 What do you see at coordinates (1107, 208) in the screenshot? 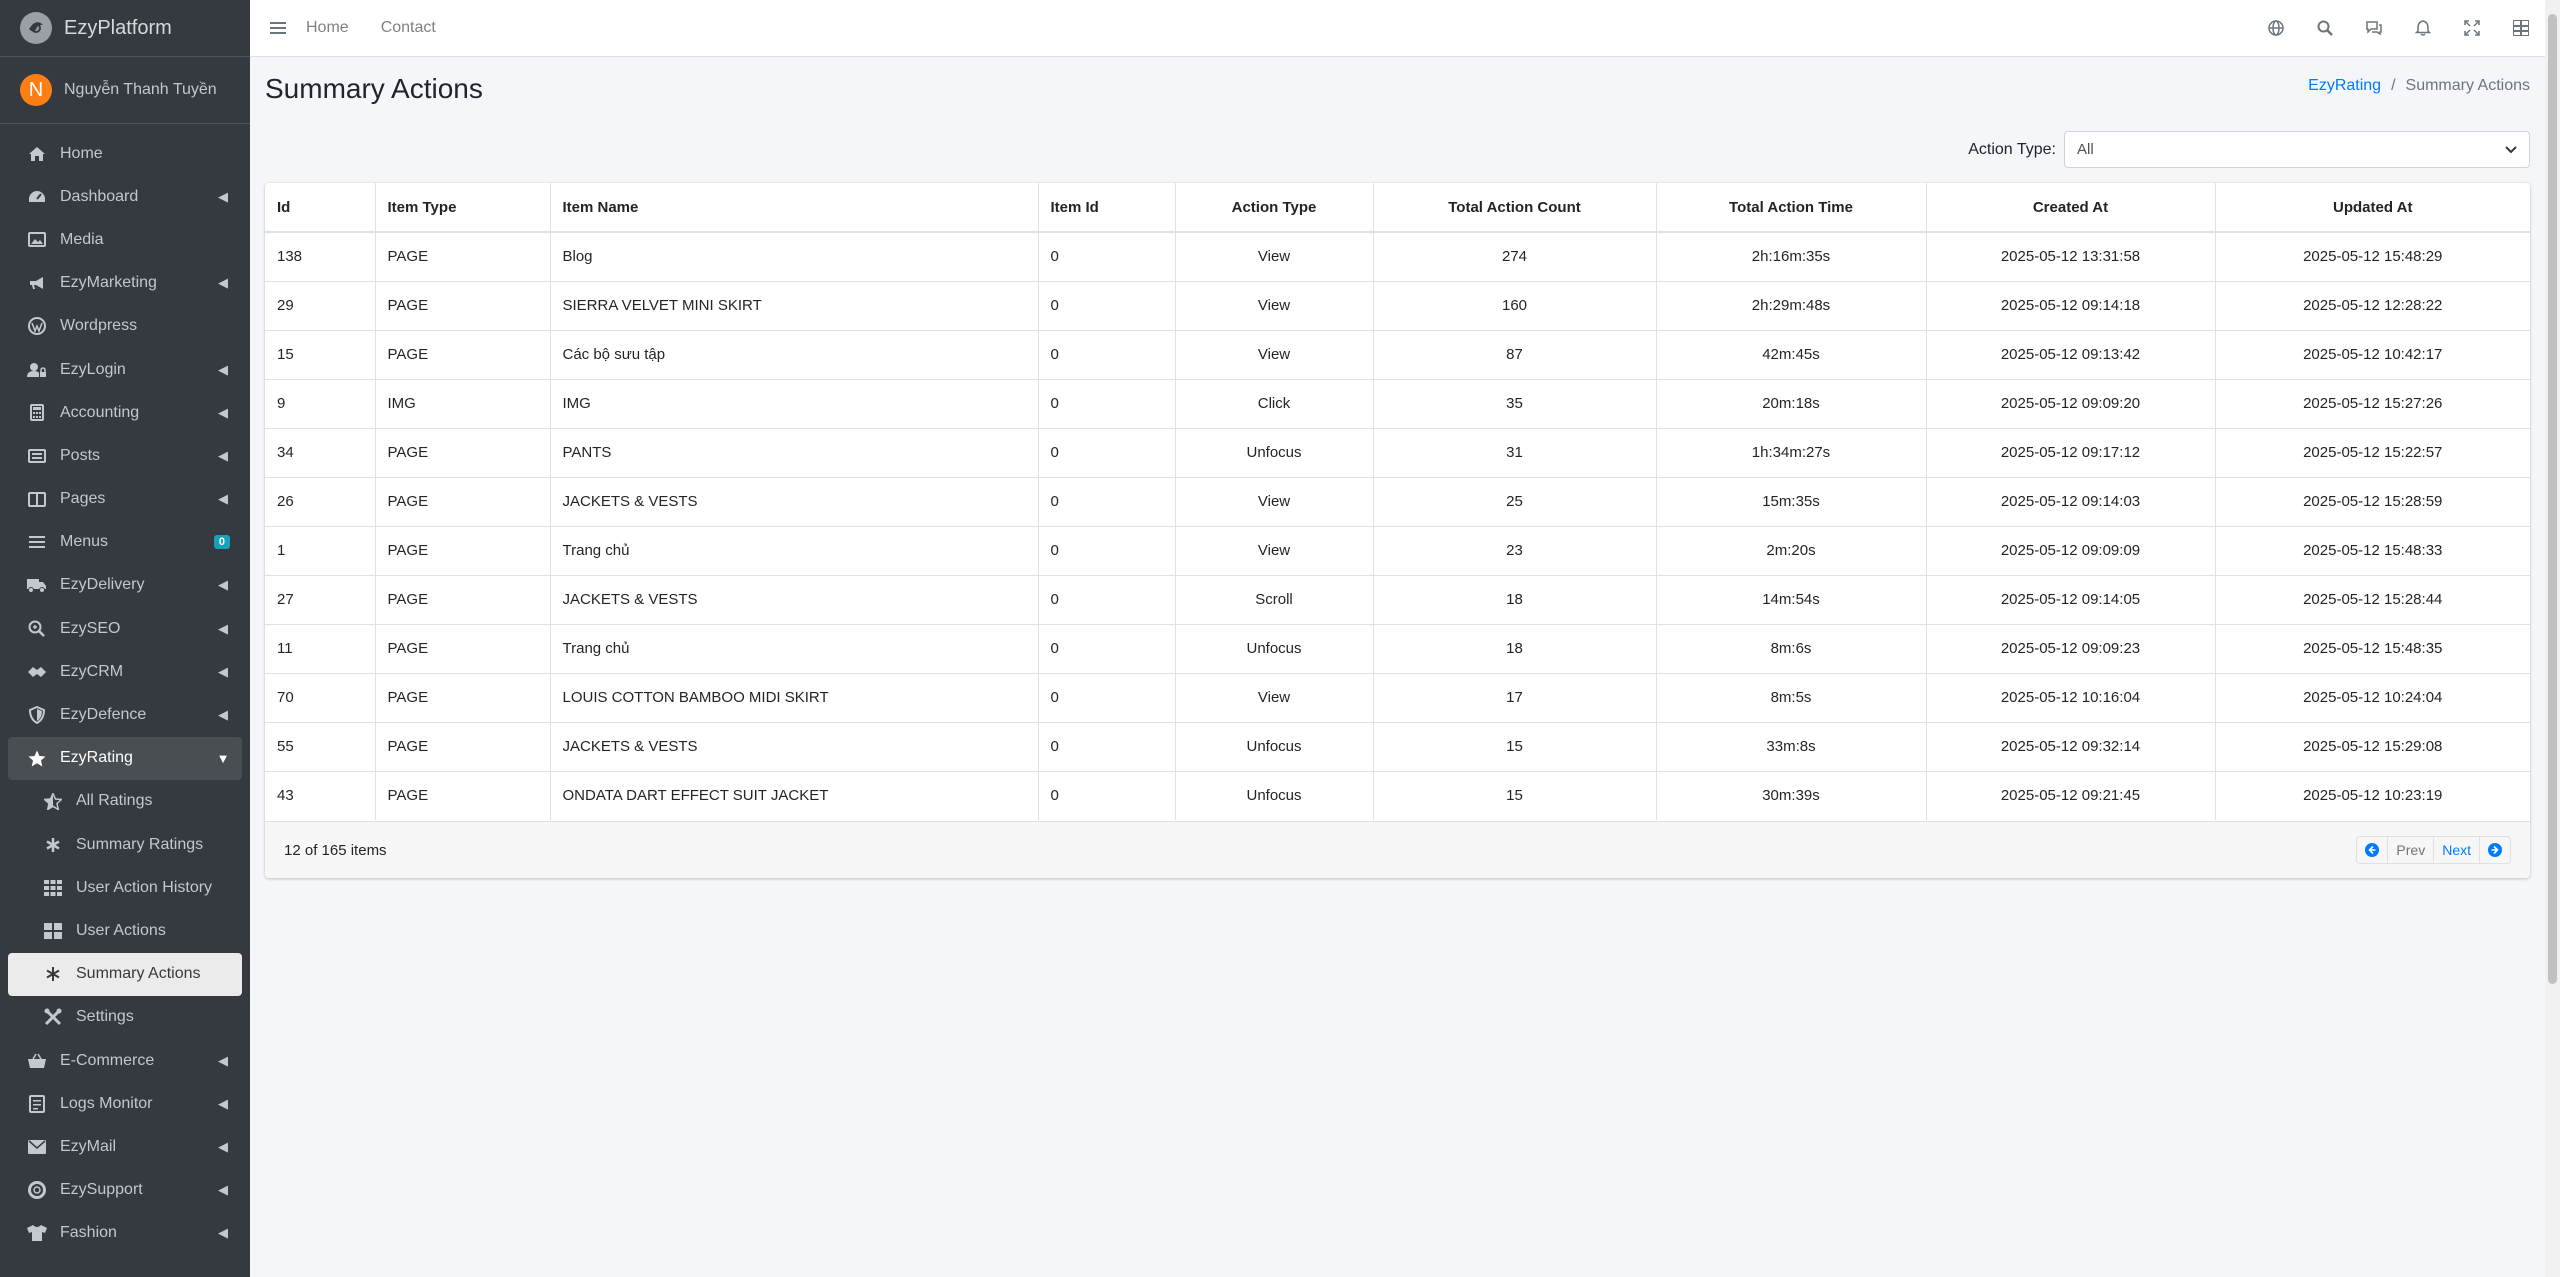
I see `column-header-item-id: Item Id` at bounding box center [1107, 208].